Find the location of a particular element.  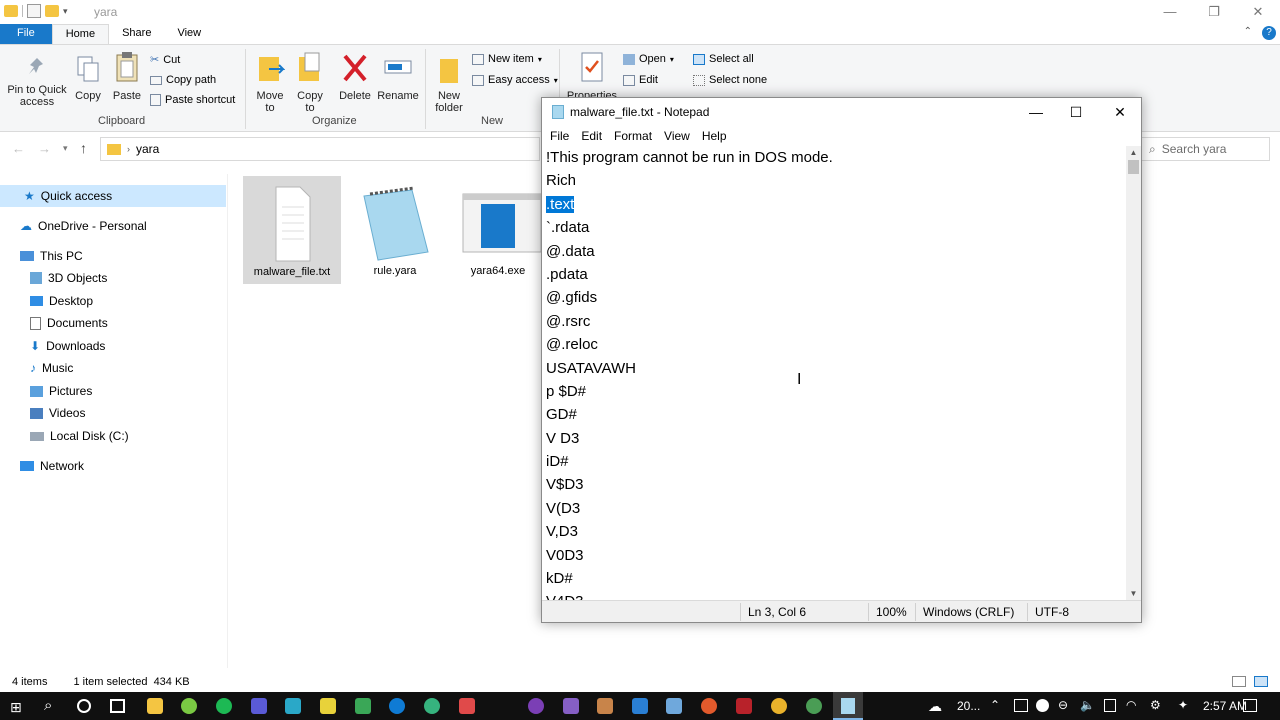

menu-help: Help is located at coordinates (714, 136).